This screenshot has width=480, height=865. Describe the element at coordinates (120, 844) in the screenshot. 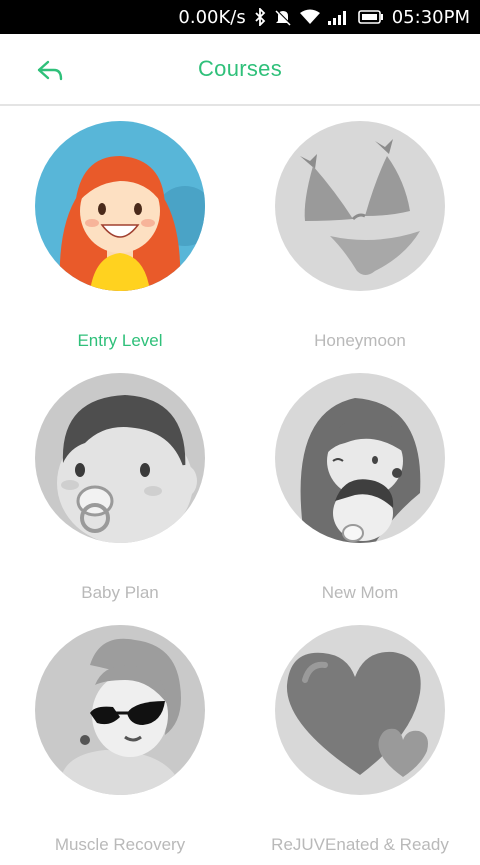

I see `course-label: Muscle Recovery` at that location.